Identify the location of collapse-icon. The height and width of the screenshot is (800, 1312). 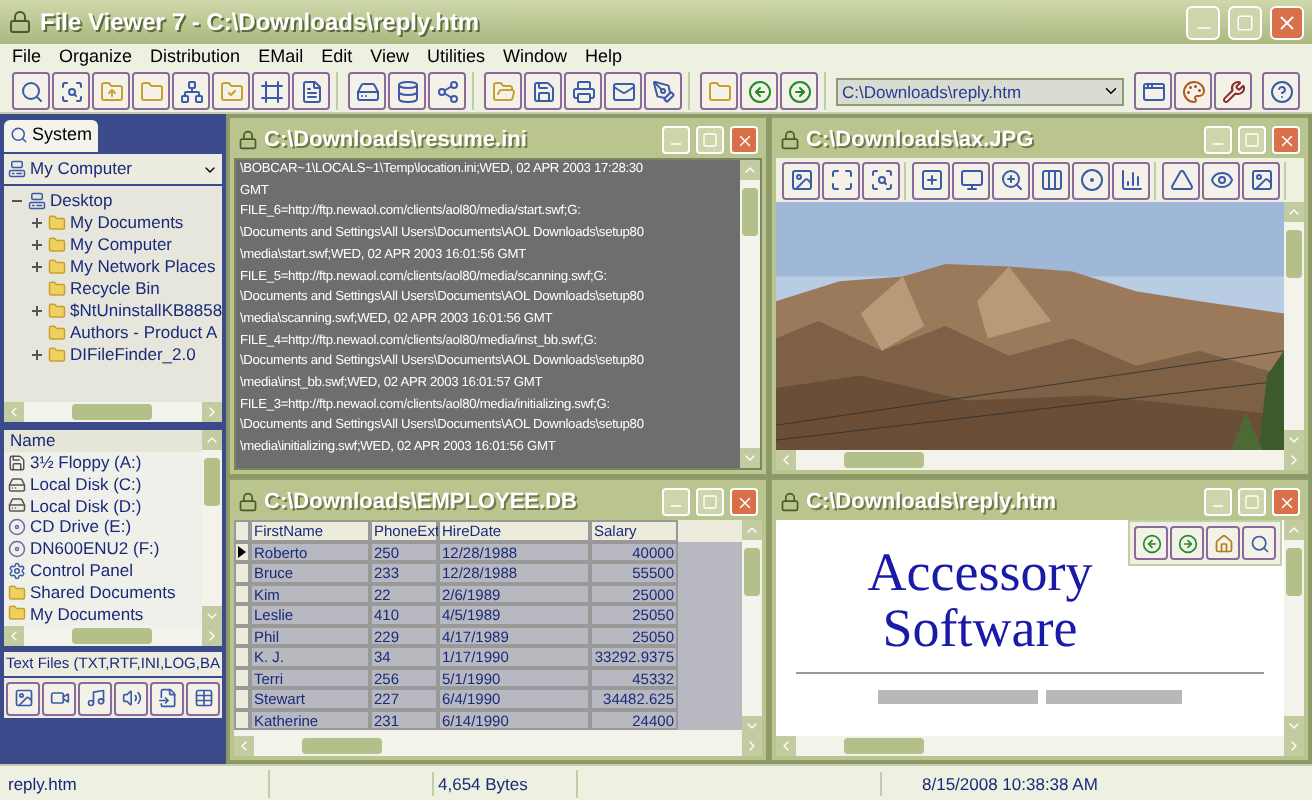
(17, 201).